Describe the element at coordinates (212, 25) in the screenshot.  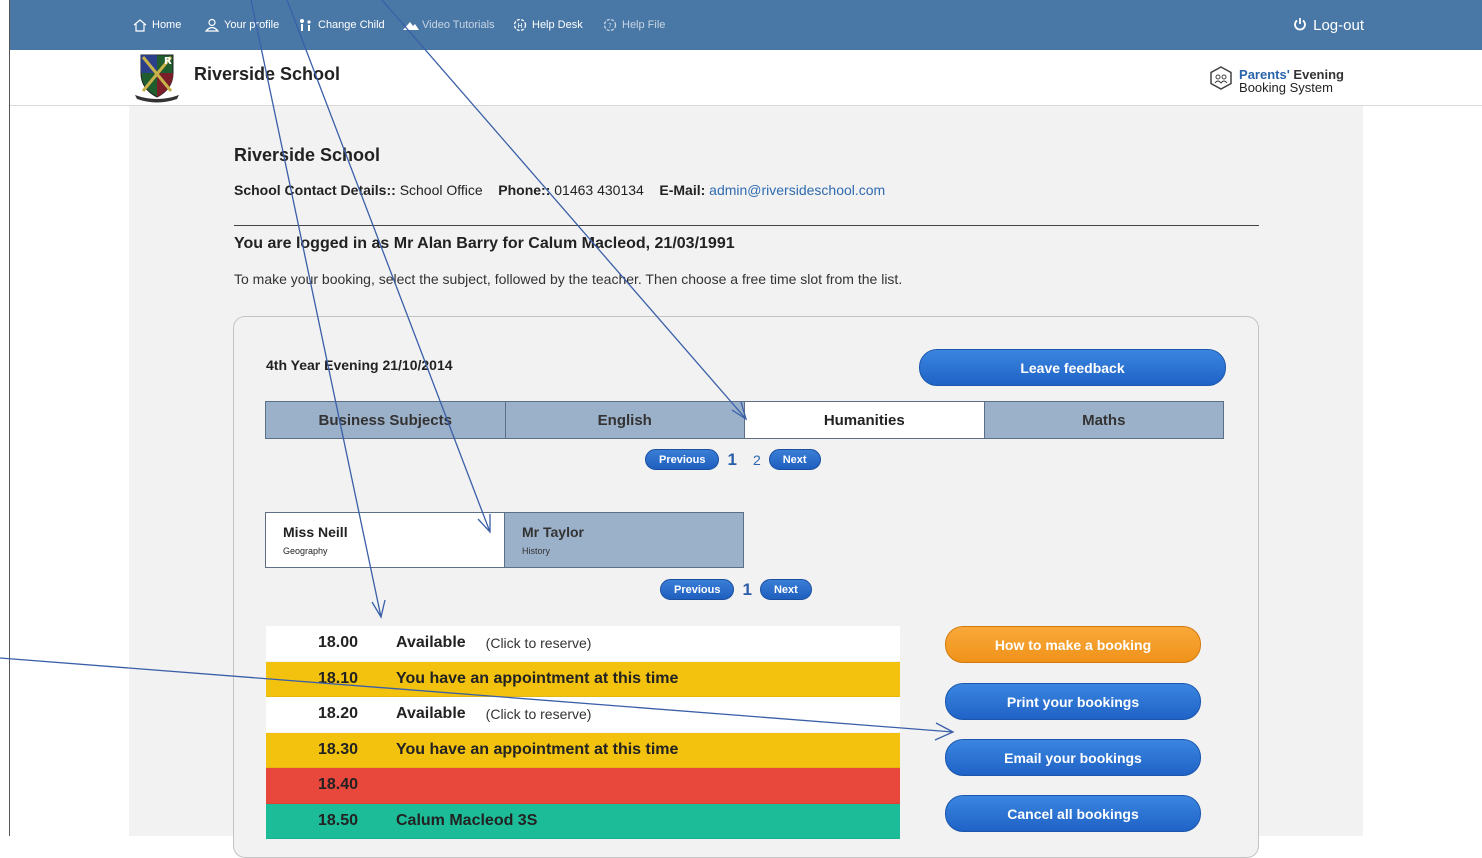
I see `user-icon` at that location.